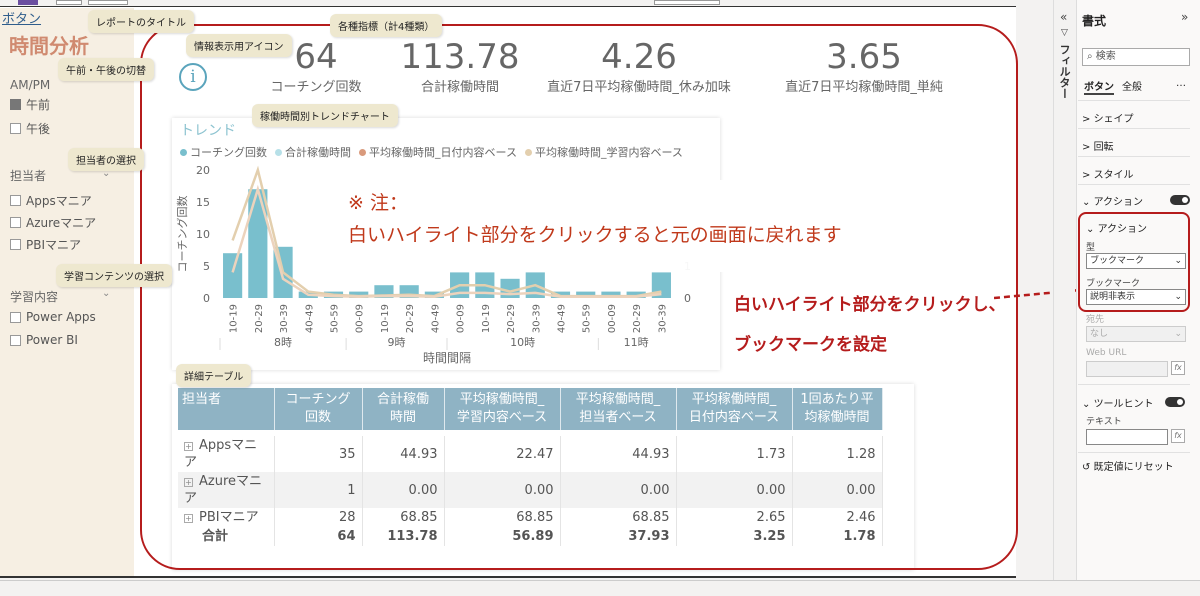 This screenshot has width=1200, height=596. Describe the element at coordinates (530, 517) in the screenshot. I see `table-row: + PBIマニア 28 68.85 68.85 68.85 2.65 2.46` at that location.